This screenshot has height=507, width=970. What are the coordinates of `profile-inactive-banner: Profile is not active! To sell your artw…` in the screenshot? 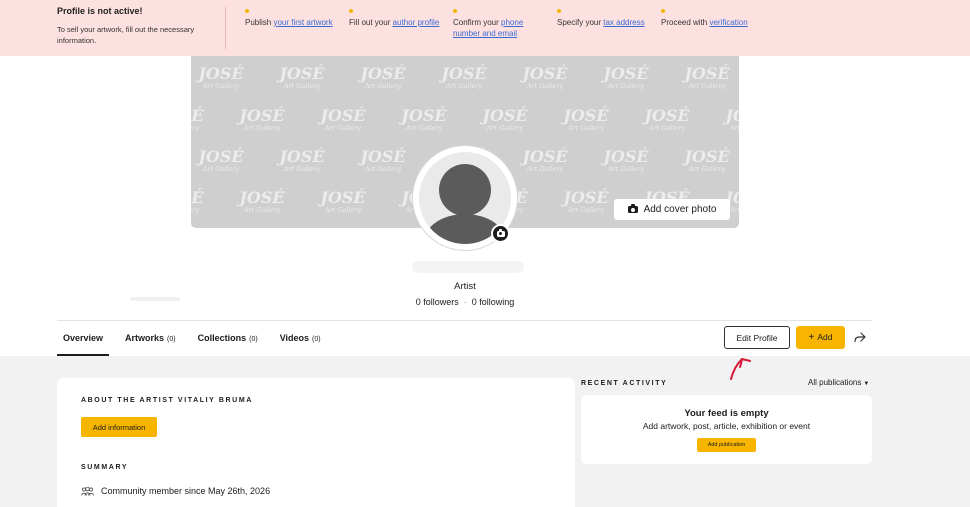 It's located at (485, 28).